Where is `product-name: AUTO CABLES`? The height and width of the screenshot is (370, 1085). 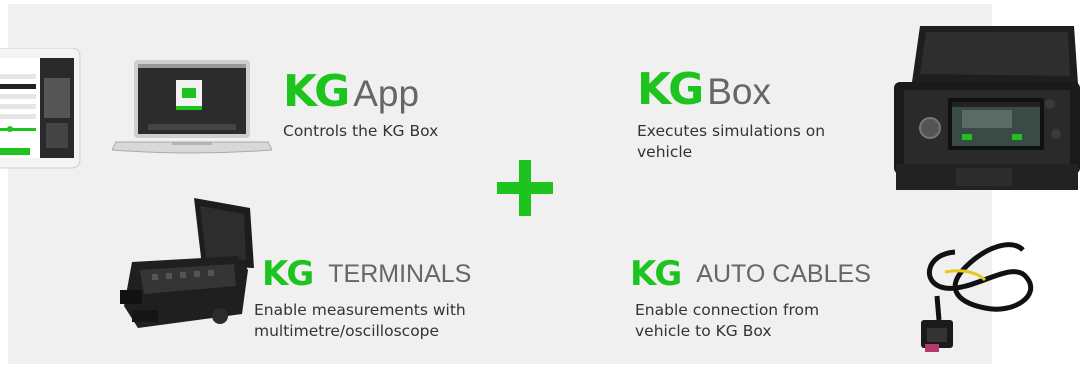 product-name: AUTO CABLES is located at coordinates (783, 273).